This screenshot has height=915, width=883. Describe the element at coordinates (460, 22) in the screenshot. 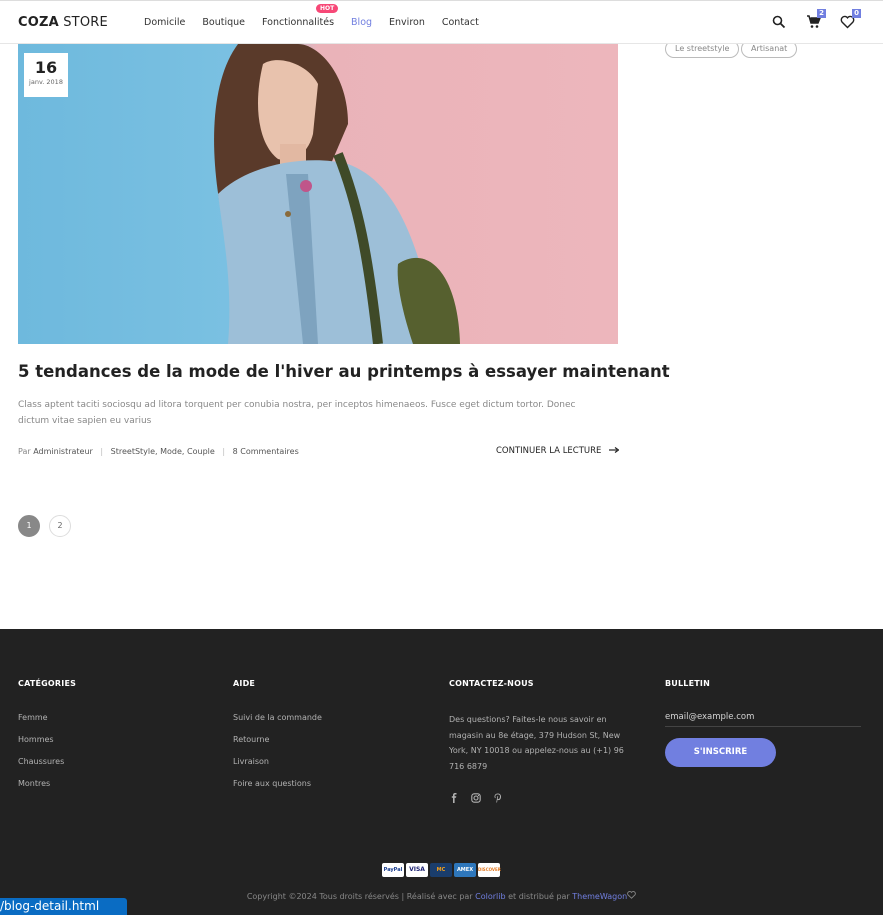

I see `nav-item-contact: Contact` at that location.